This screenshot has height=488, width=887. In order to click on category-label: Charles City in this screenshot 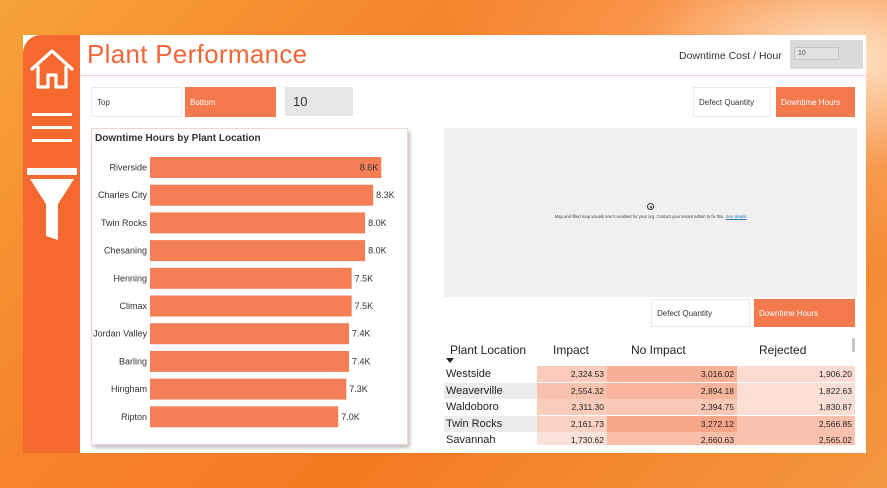, I will do `click(123, 195)`.